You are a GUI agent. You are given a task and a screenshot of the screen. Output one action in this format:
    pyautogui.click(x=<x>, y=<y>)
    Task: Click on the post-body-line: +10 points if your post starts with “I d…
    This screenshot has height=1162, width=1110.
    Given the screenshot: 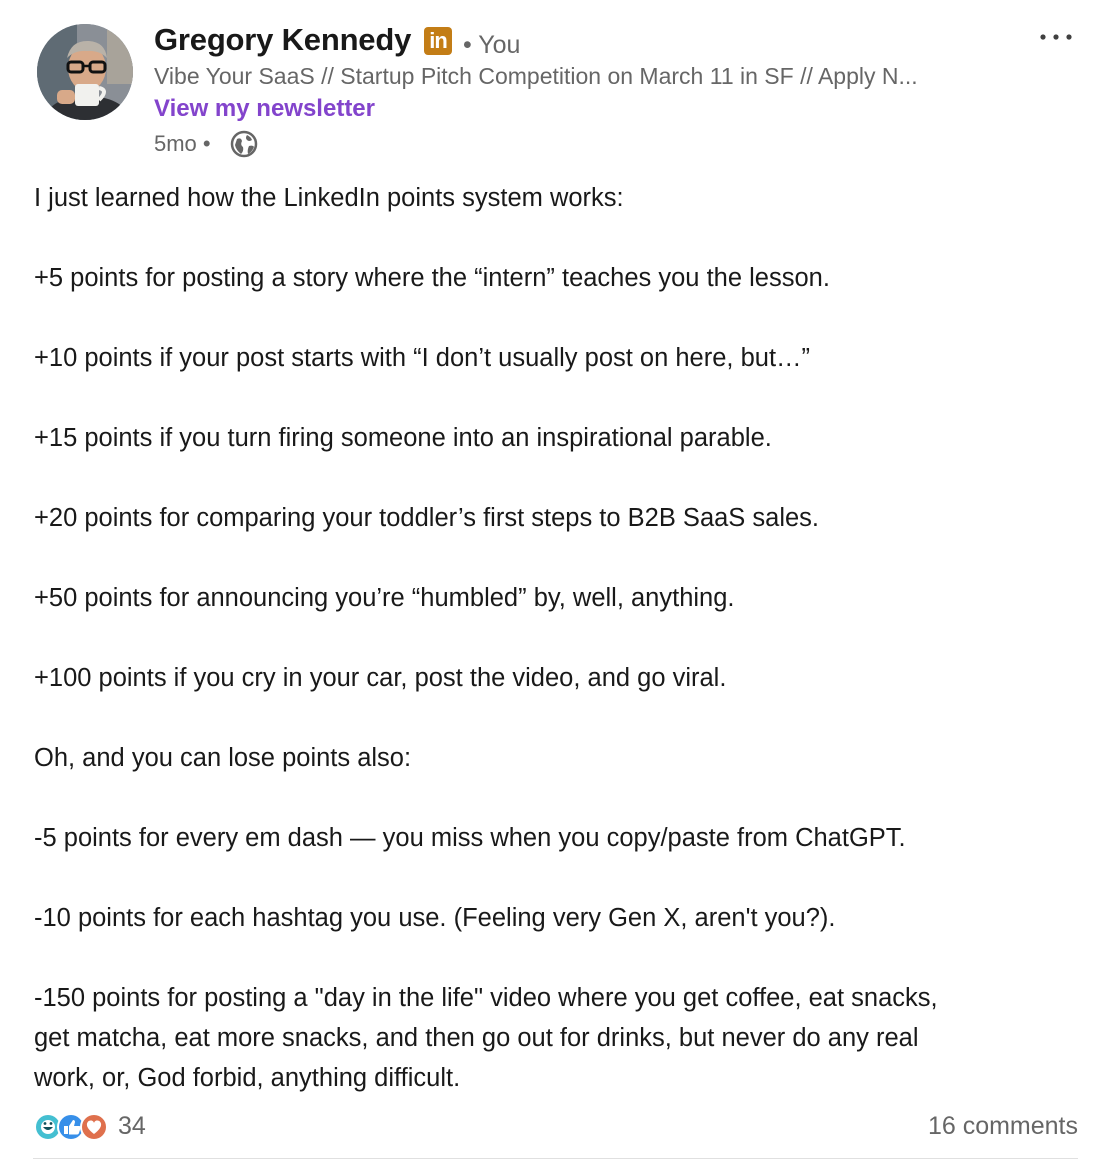 What is the action you would take?
    pyautogui.click(x=422, y=358)
    